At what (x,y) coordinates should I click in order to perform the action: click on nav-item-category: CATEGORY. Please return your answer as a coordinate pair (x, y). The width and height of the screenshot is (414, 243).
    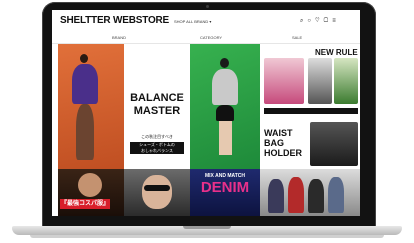
    Looking at the image, I should click on (211, 37).